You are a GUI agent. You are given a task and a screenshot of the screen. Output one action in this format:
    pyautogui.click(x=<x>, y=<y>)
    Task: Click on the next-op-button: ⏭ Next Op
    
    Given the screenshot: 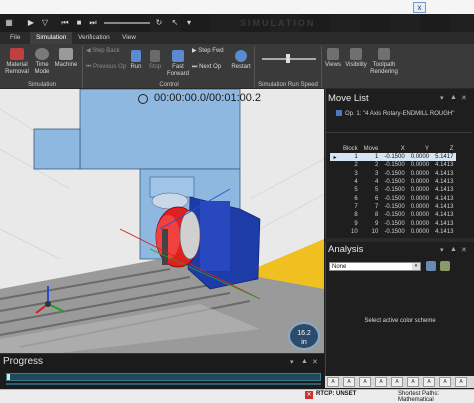 What is the action you would take?
    pyautogui.click(x=209, y=67)
    